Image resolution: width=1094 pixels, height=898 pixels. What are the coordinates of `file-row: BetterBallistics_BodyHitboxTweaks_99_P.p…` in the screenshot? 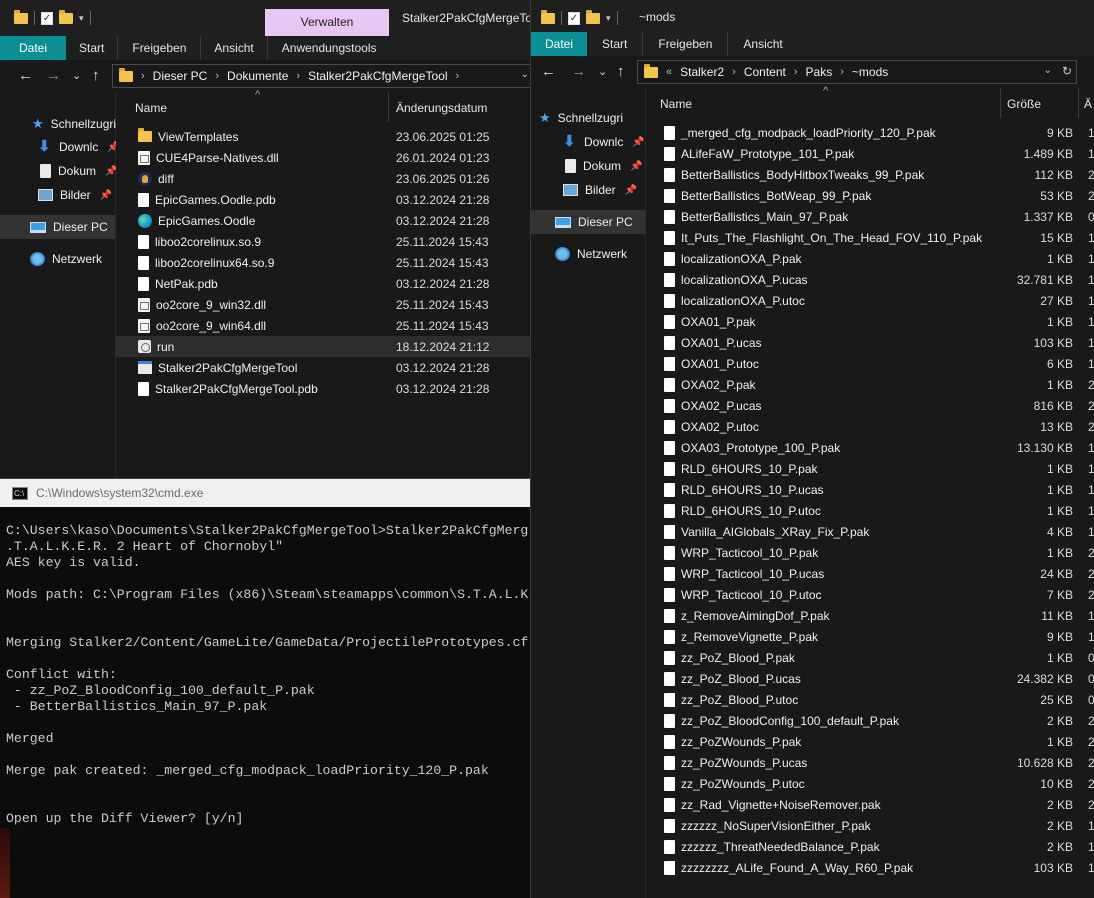 It's located at (870, 174).